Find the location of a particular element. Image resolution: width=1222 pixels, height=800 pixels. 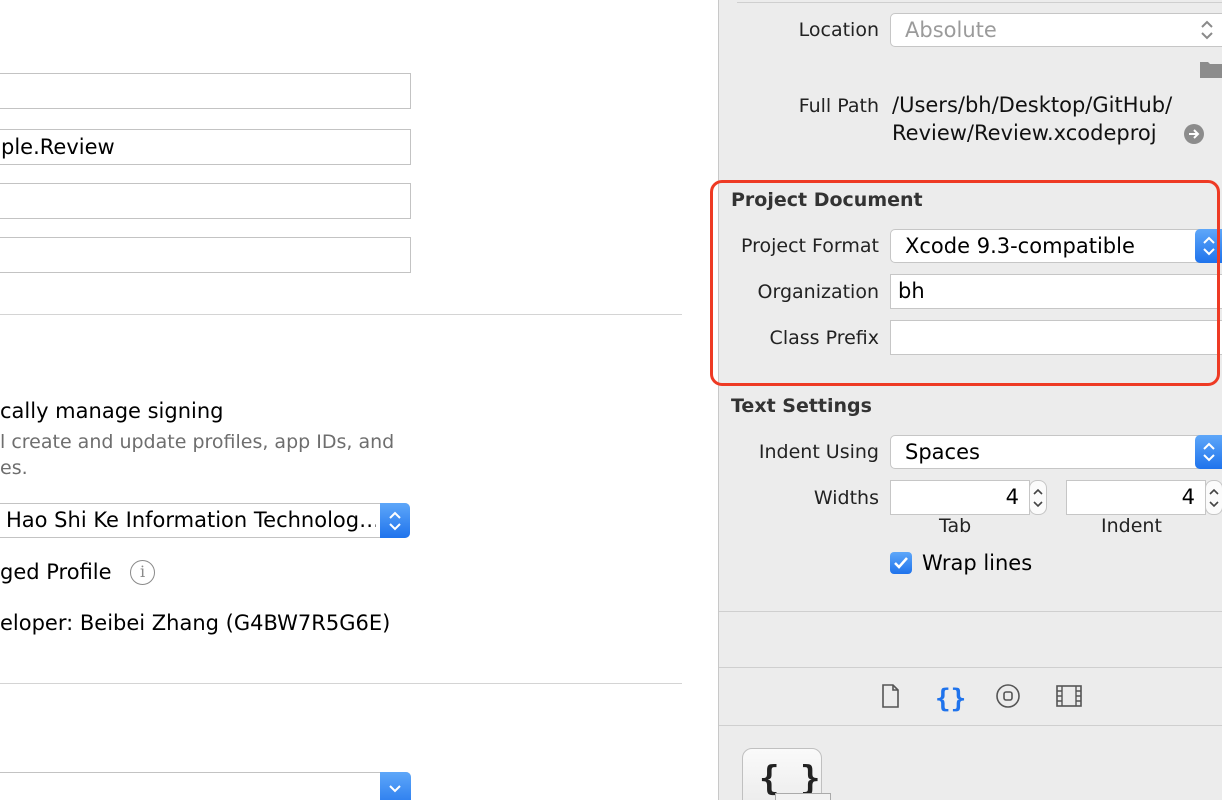

full-path-line1: /Users/bh/Desktop/GitHub/ is located at coordinates (1032, 105).